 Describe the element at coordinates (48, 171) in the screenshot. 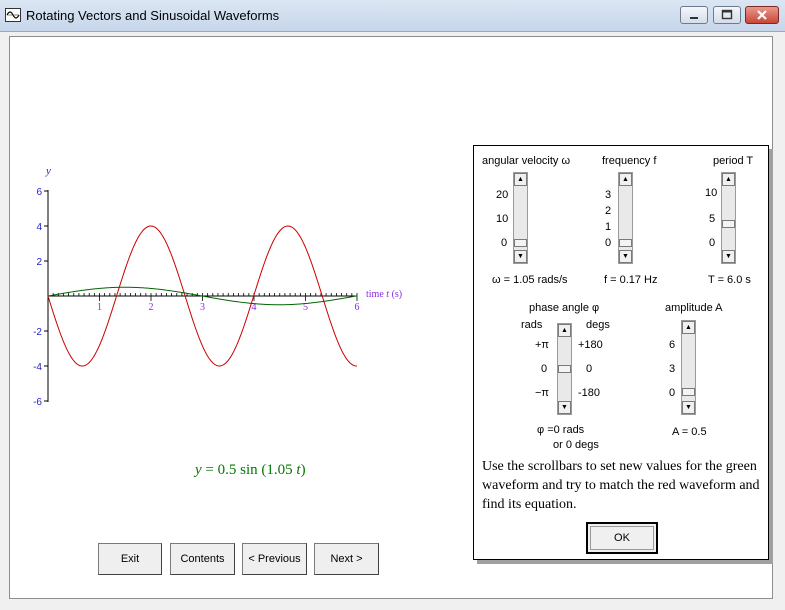

I see `y-axis-label: y` at that location.